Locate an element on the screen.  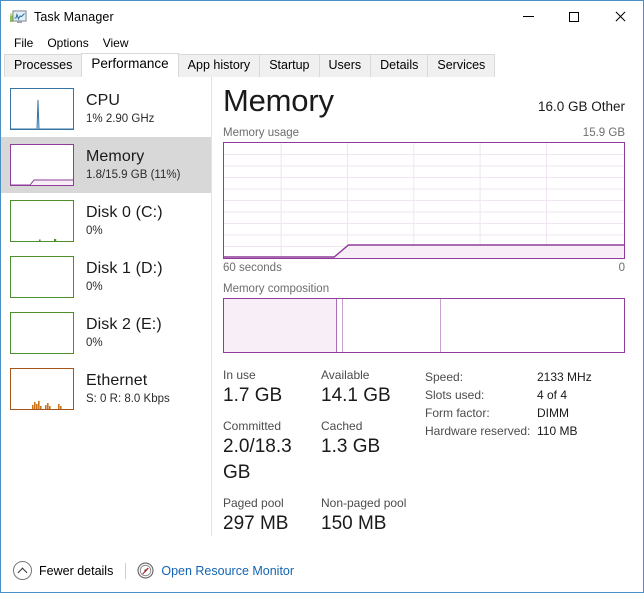
close-button is located at coordinates (620, 16).